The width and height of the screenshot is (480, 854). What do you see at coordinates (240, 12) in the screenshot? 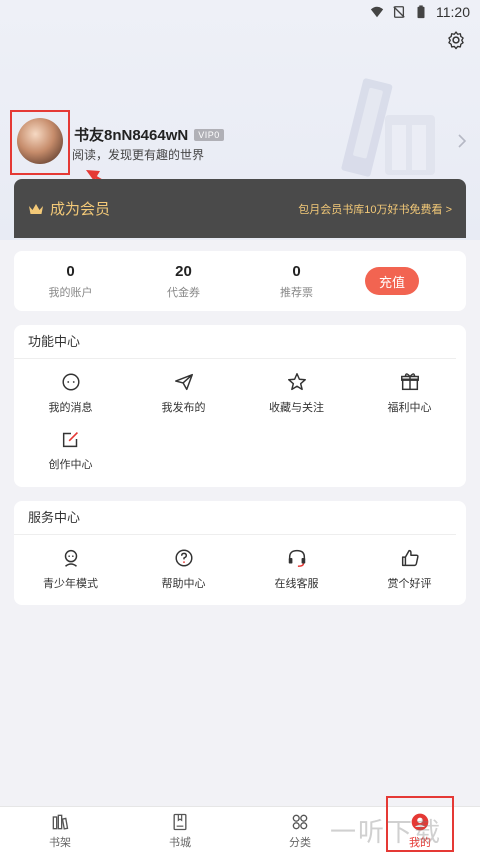
I see `status-bar: 11:20` at bounding box center [240, 12].